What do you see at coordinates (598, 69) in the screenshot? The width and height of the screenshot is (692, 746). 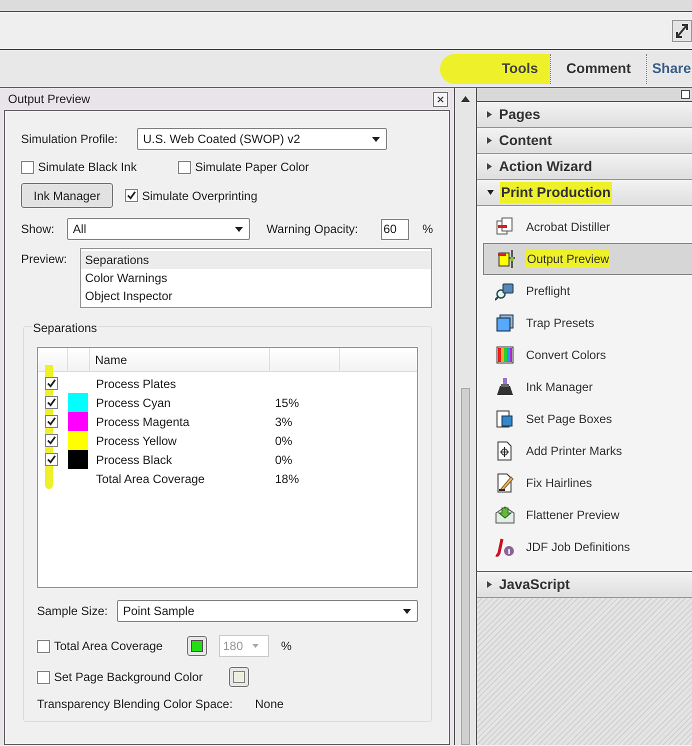 I see `tab: Comment` at bounding box center [598, 69].